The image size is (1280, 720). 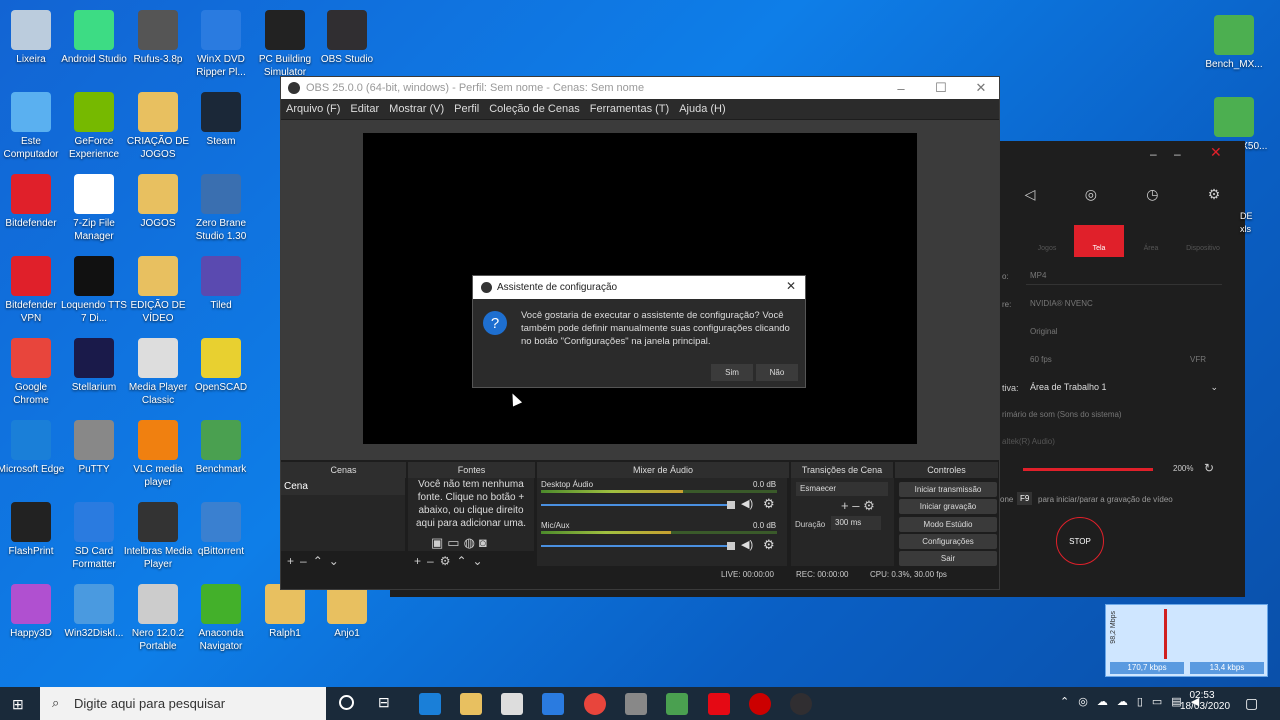 I want to click on fps-select: 60 fps, so click(x=1096, y=360).